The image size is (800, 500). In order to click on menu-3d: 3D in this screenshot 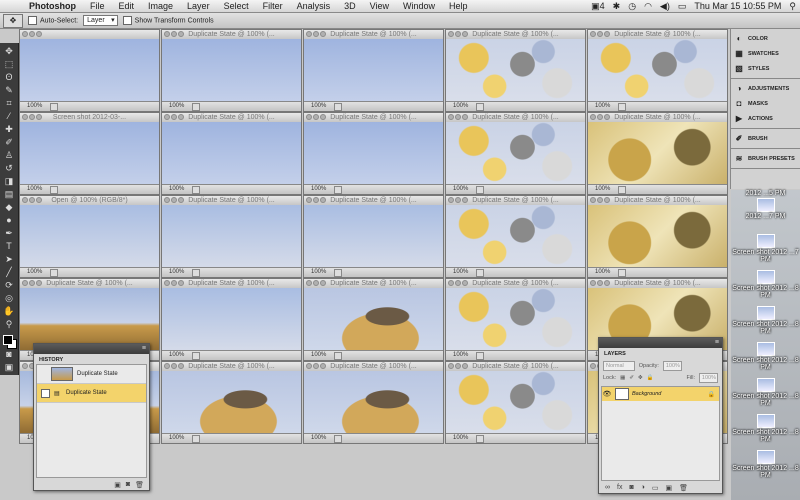, I will do `click(350, 6)`.